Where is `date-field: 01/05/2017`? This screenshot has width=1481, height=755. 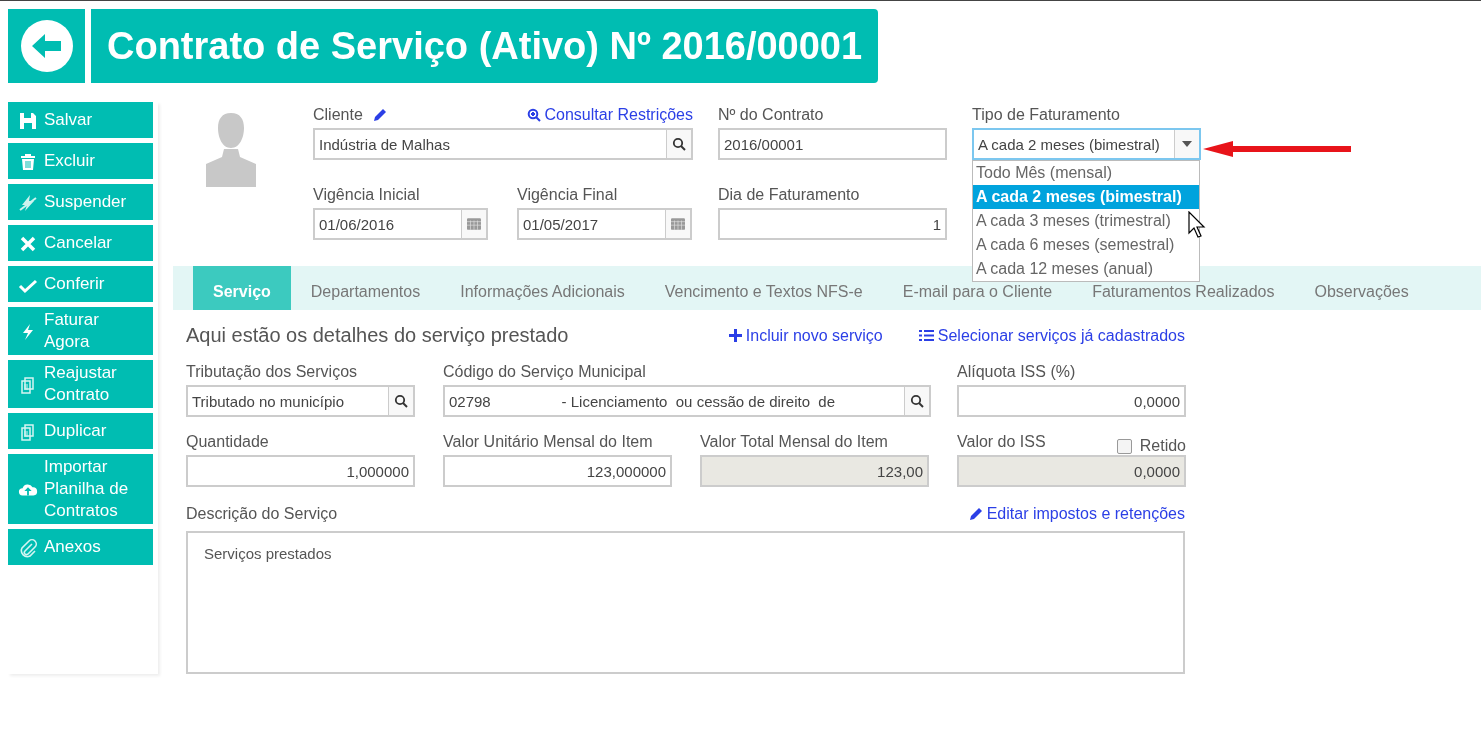 date-field: 01/05/2017 is located at coordinates (604, 224).